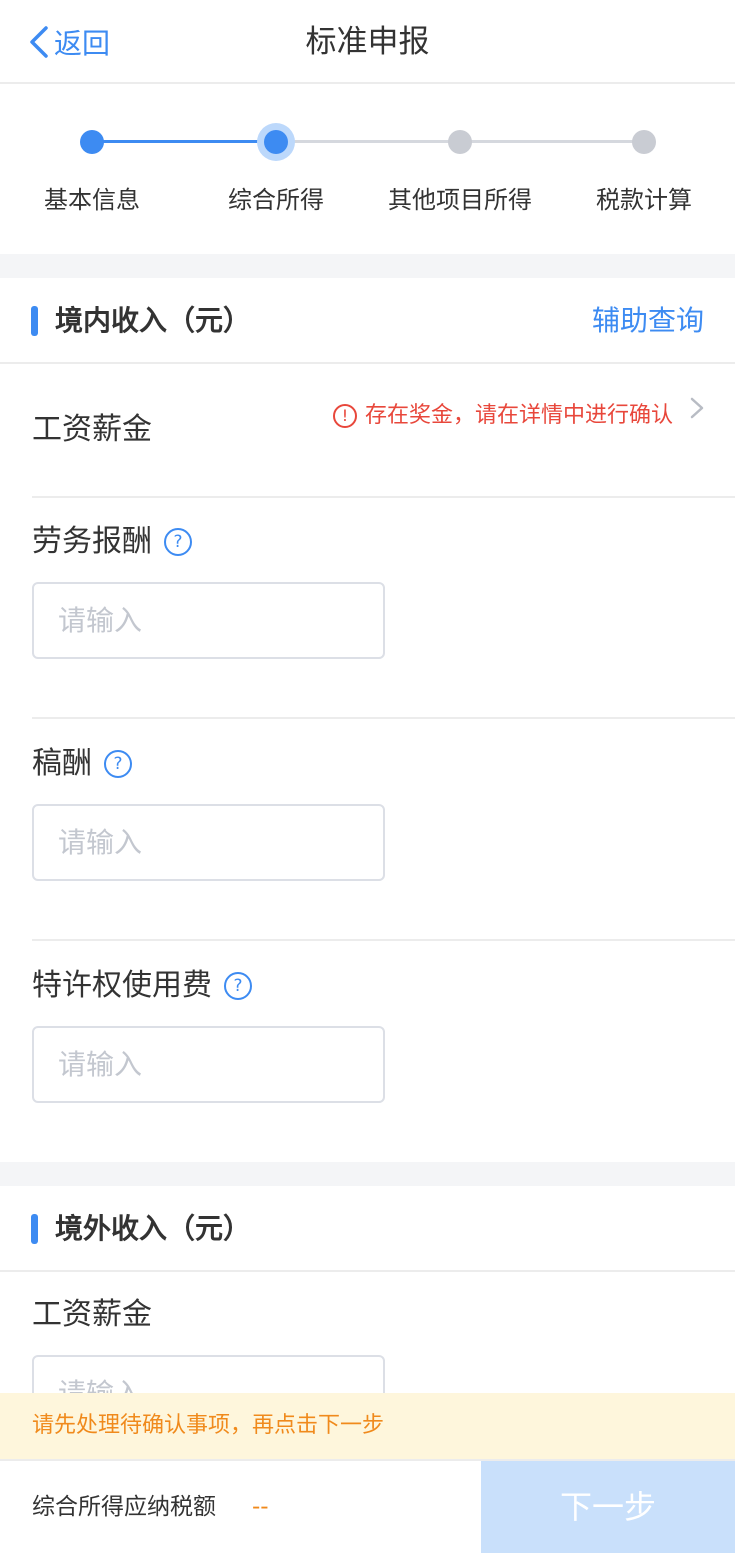 This screenshot has height=1553, width=735. I want to click on tax-payable-value: --, so click(260, 1507).